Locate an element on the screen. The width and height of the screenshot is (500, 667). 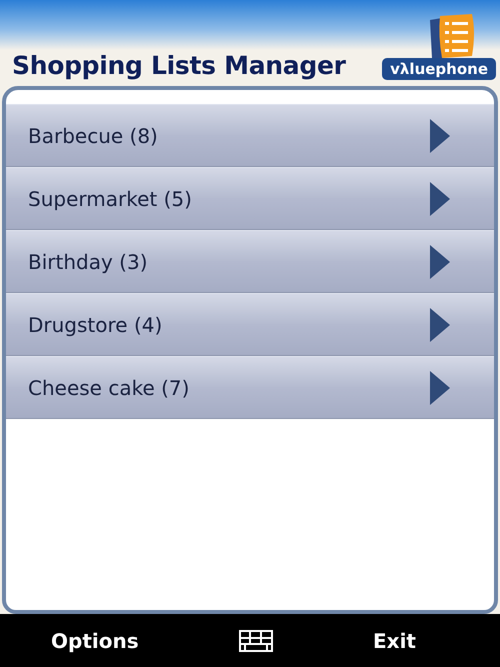
keyboard-icon is located at coordinates (255, 641).